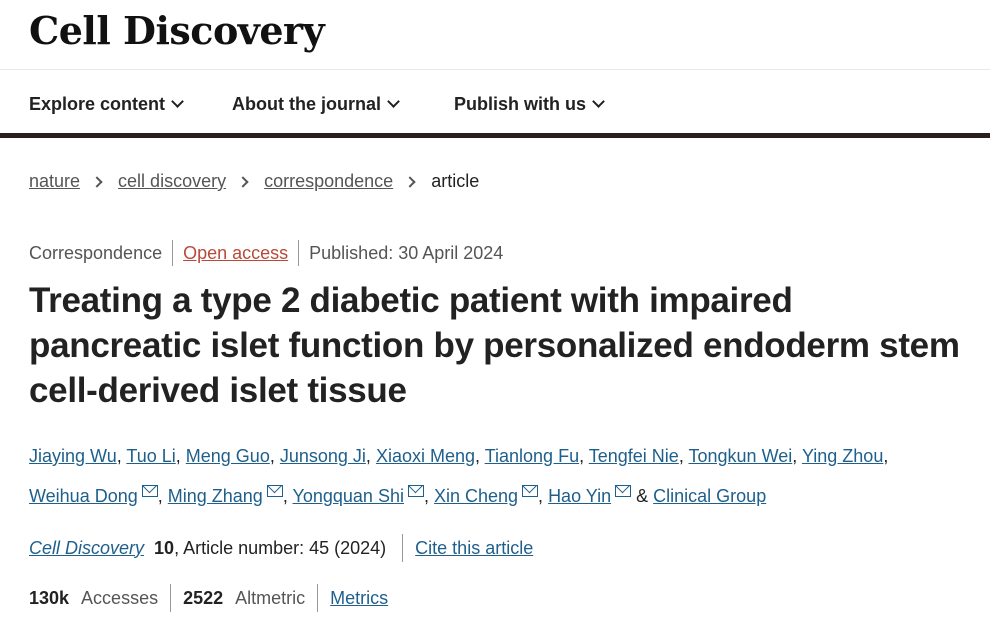 This screenshot has height=622, width=990. I want to click on article-number: , Article number: 45 (2024), so click(280, 547).